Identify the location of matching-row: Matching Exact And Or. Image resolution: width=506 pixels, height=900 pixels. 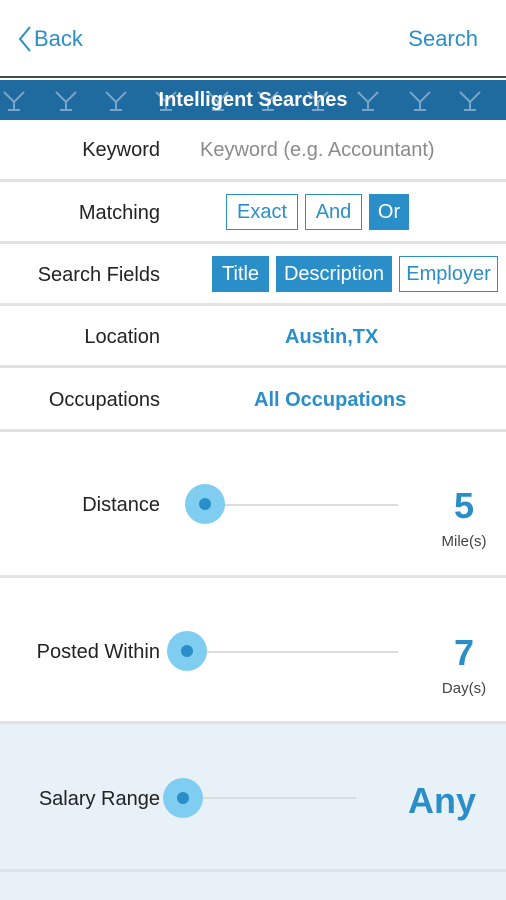
(253, 213).